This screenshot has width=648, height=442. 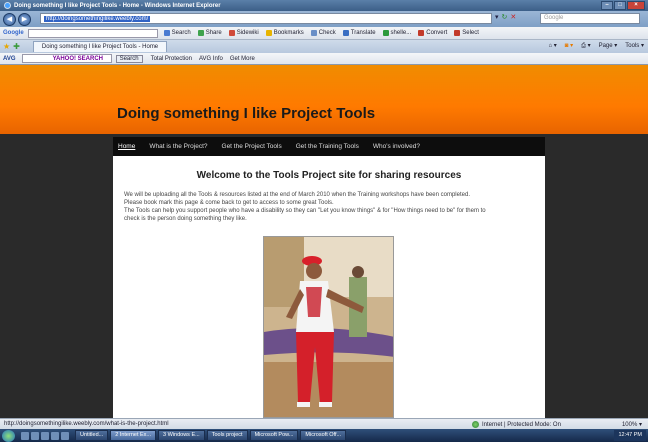 What do you see at coordinates (178, 146) in the screenshot?
I see `nav-what-is-project: What is the Project?` at bounding box center [178, 146].